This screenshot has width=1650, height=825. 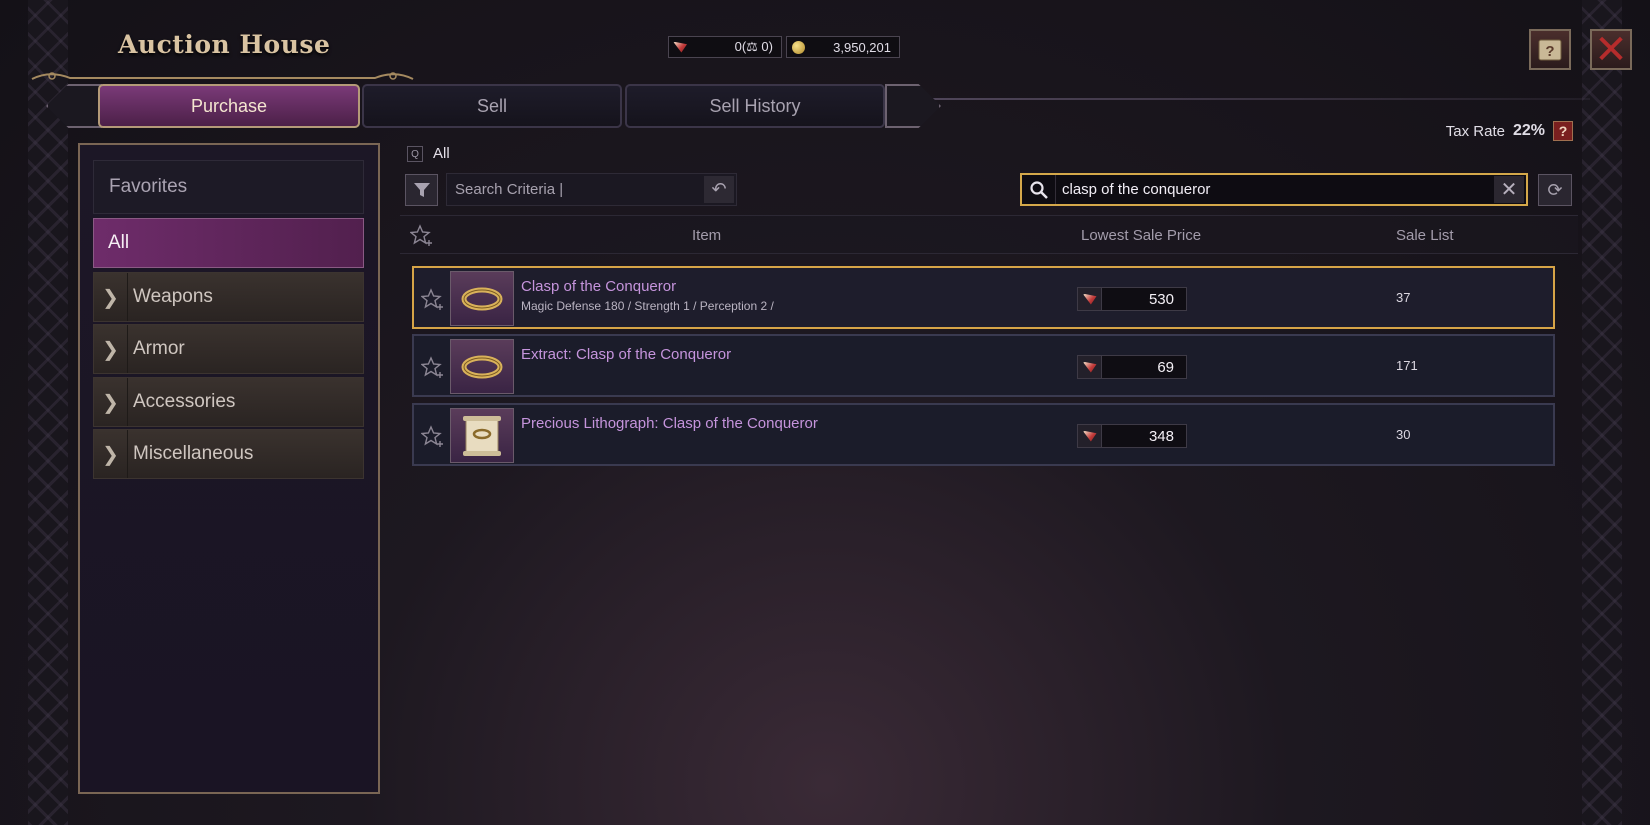 I want to click on tax-rate-value: 22%, so click(x=1528, y=130).